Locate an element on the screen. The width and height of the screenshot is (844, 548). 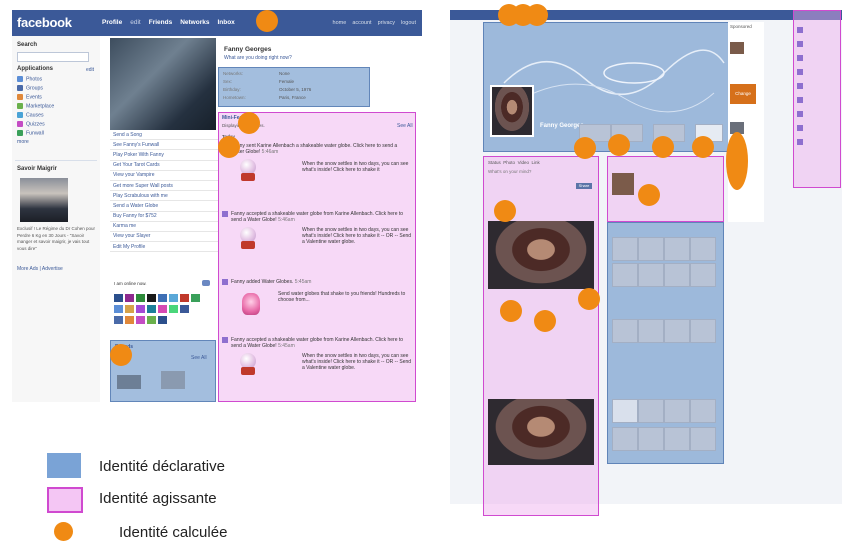
chat-icon is located at coordinates (206, 283).